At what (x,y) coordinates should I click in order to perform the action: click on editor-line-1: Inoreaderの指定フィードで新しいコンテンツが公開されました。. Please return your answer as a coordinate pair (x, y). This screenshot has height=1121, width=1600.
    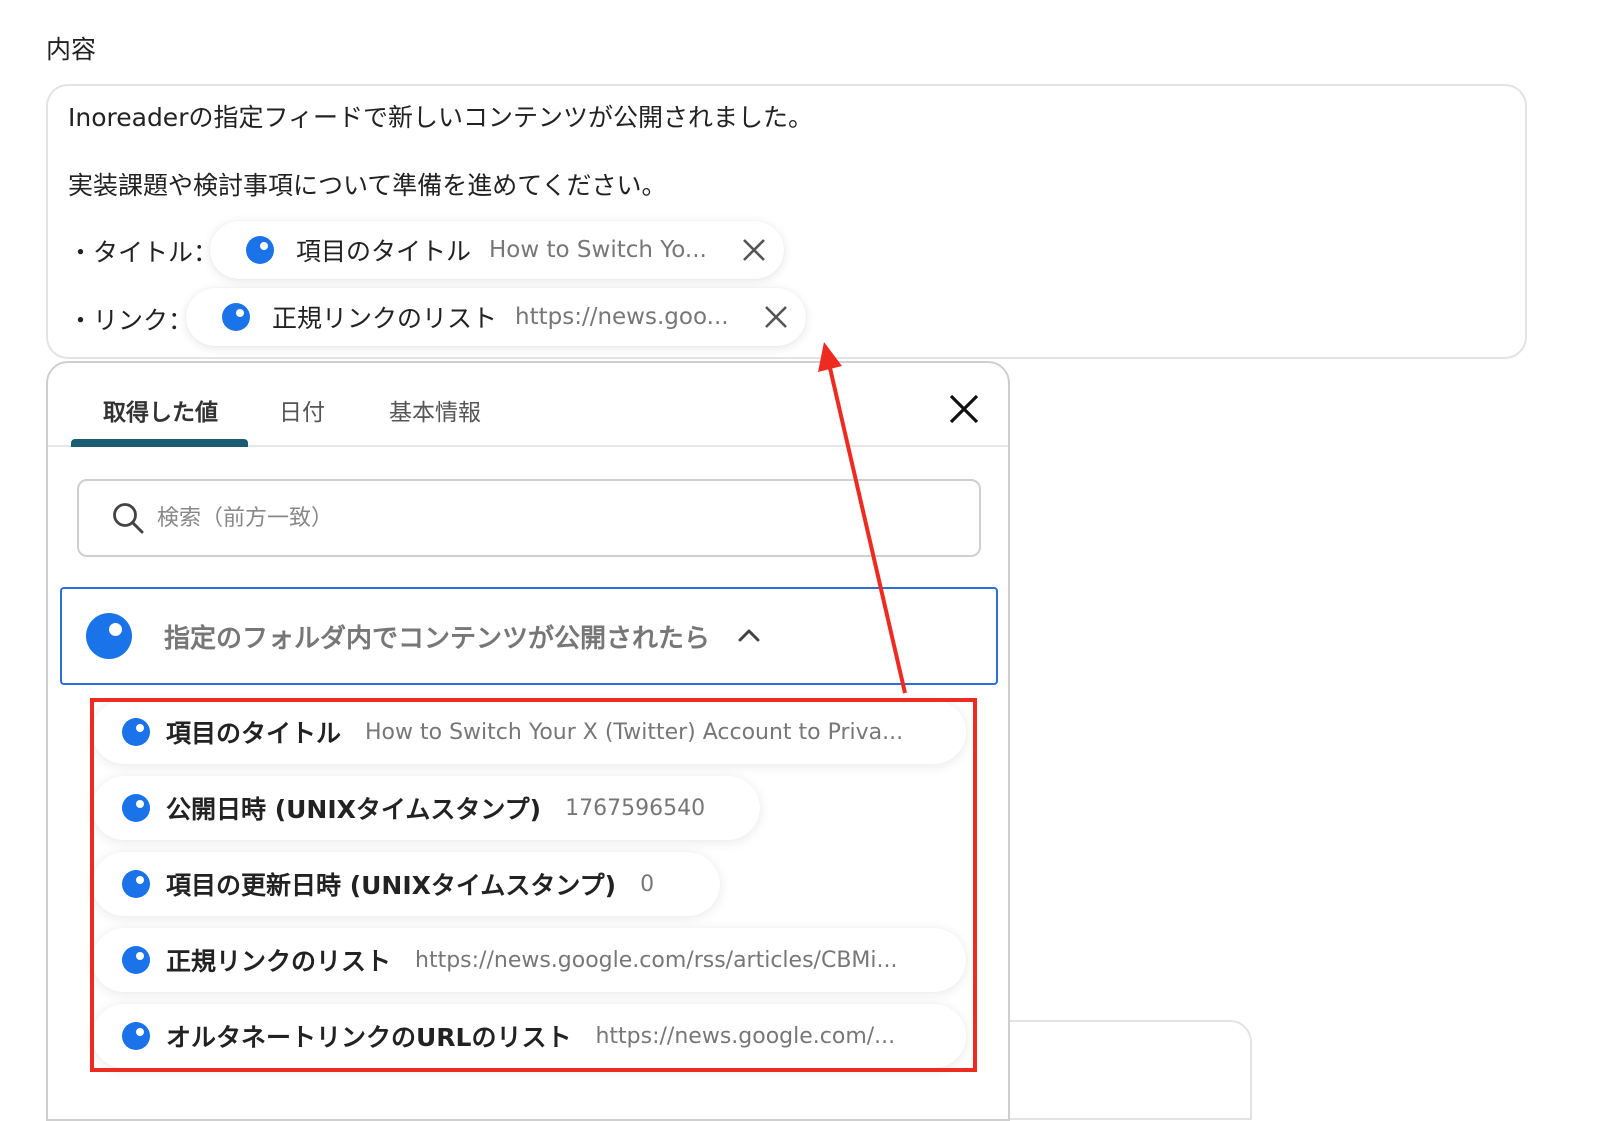
    Looking at the image, I should click on (440, 117).